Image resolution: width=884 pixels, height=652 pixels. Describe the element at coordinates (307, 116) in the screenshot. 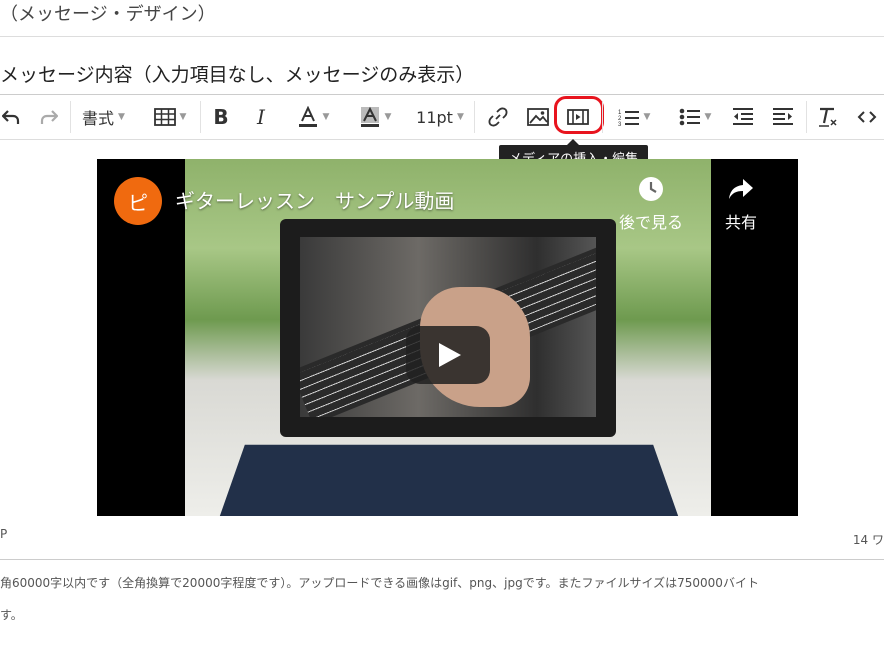

I see `text-color-icon` at that location.